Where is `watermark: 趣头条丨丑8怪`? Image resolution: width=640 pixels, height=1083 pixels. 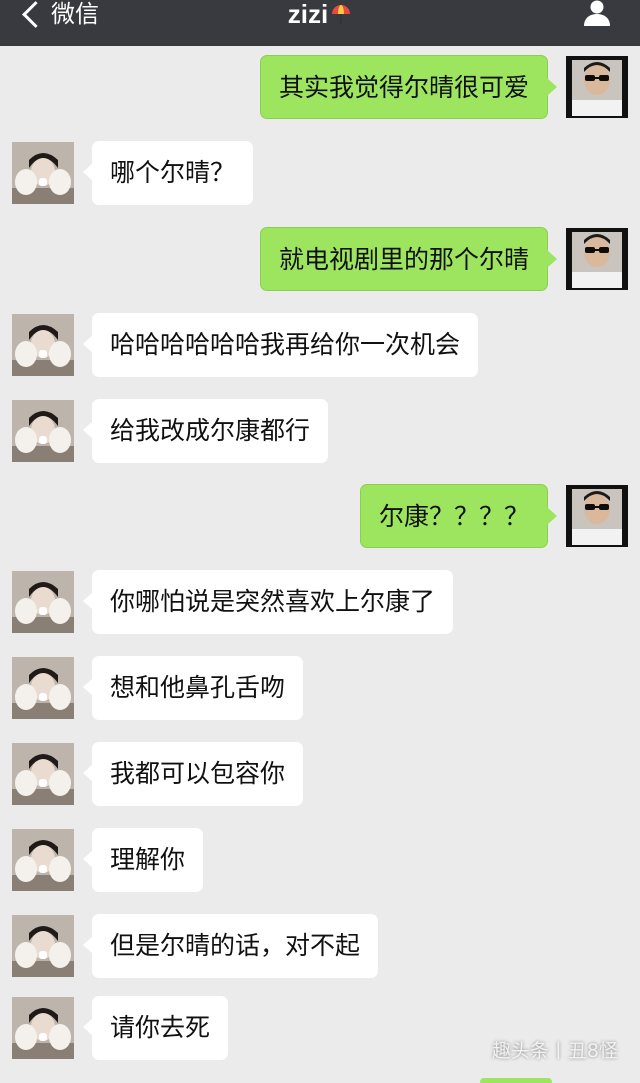 watermark: 趣头条丨丑8怪 is located at coordinates (554, 1051).